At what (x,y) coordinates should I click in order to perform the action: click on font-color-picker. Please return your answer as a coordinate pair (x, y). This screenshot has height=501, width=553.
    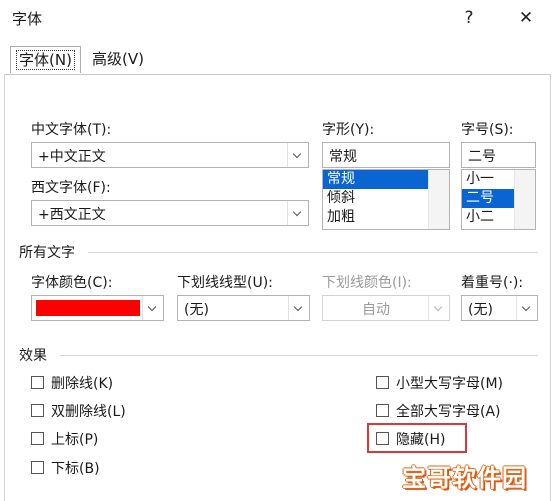
    Looking at the image, I should click on (97, 308).